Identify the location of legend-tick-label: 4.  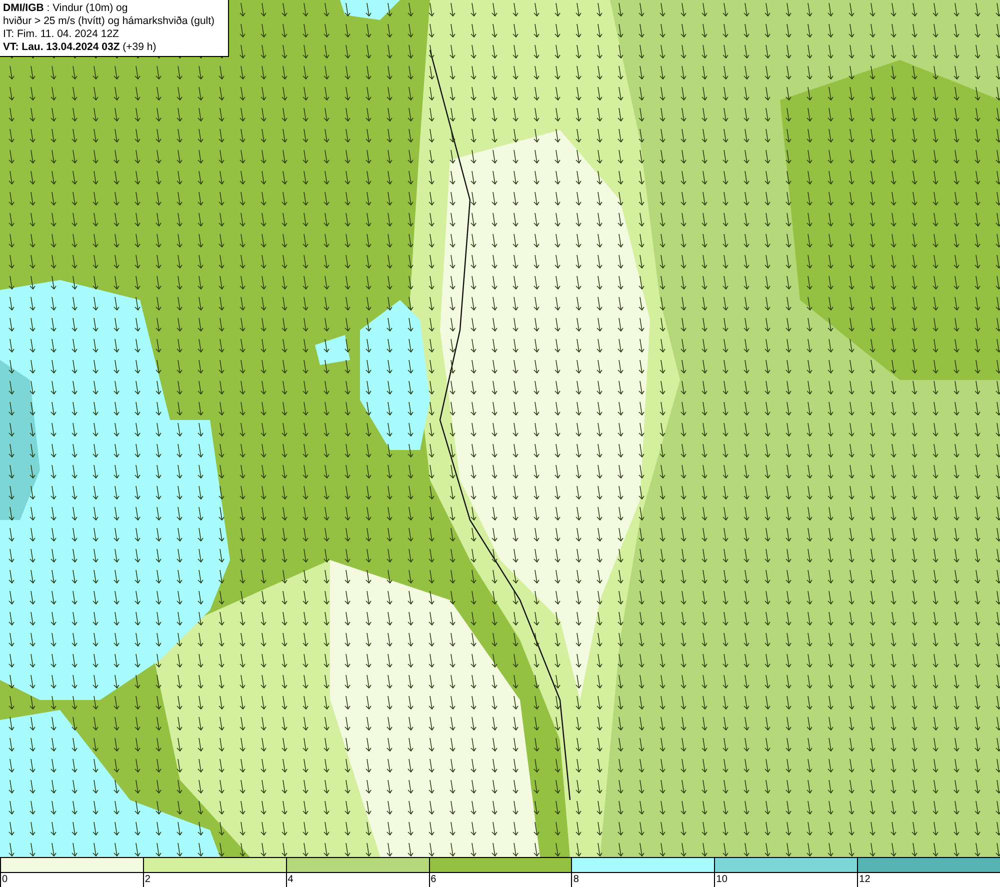
(290, 880).